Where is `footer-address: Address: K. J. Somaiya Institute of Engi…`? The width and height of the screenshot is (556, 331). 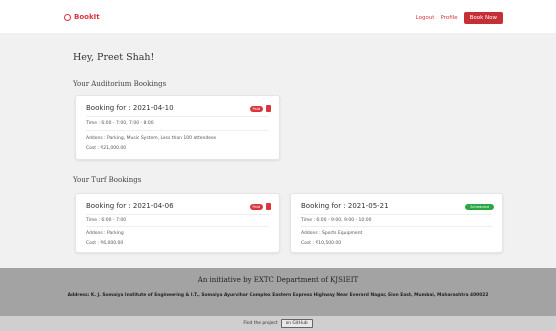
footer-address: Address: K. J. Somaiya Institute of Engi… is located at coordinates (278, 295).